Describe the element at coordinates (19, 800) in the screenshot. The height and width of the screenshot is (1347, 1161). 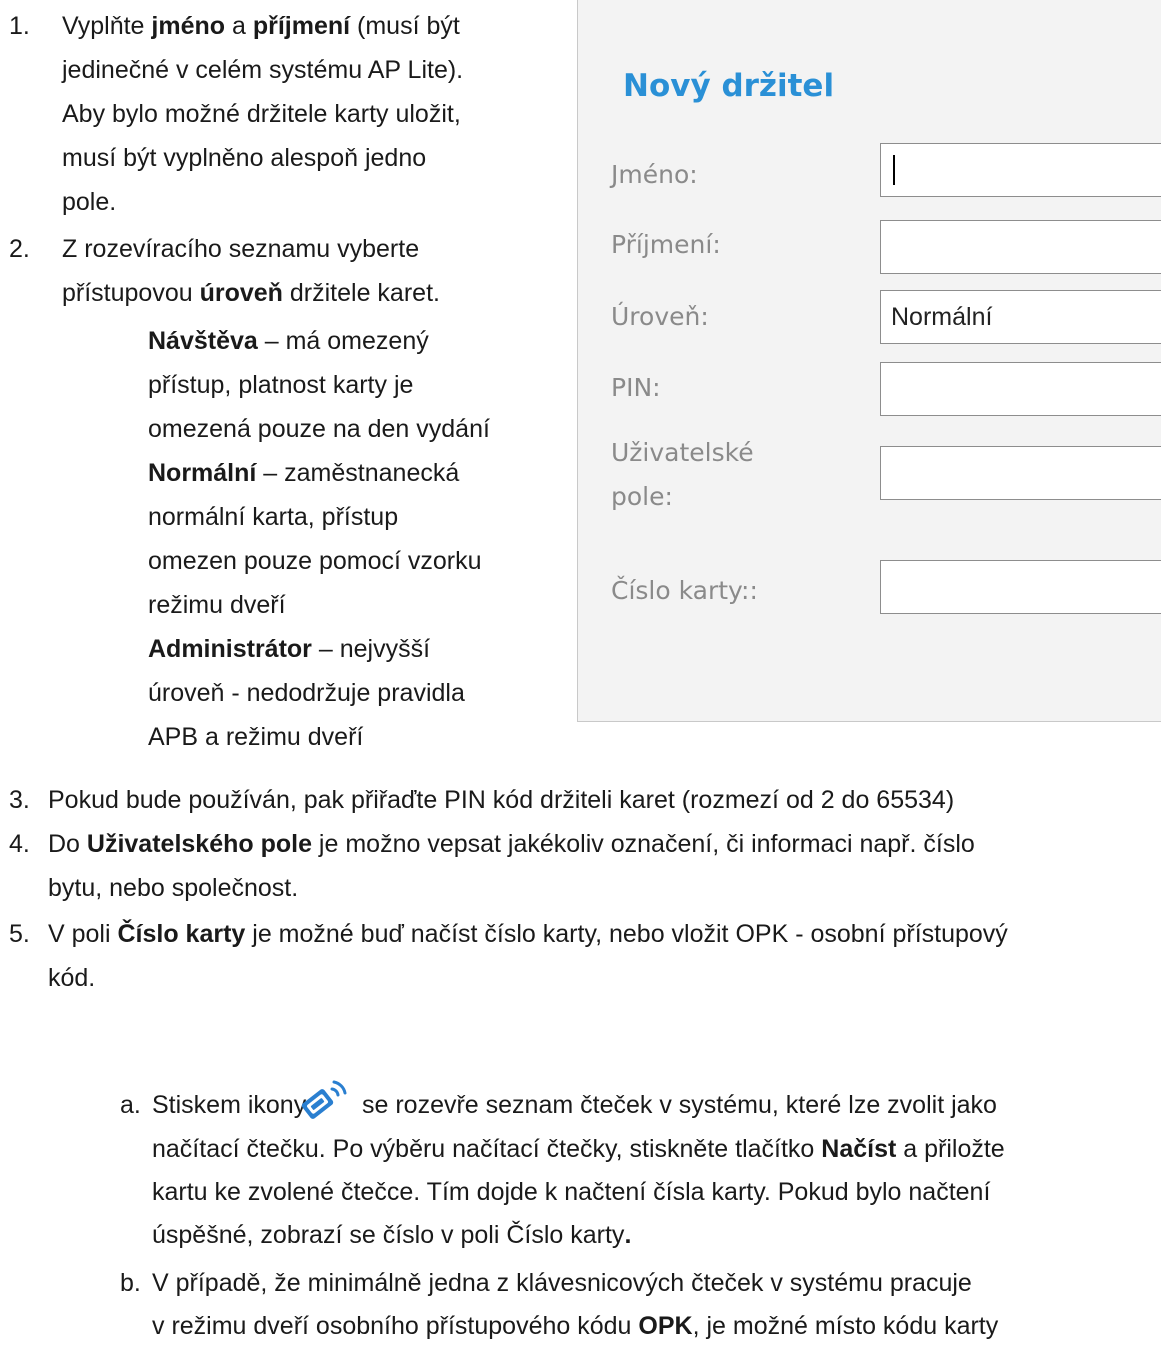
I see `step-number: 3.` at that location.